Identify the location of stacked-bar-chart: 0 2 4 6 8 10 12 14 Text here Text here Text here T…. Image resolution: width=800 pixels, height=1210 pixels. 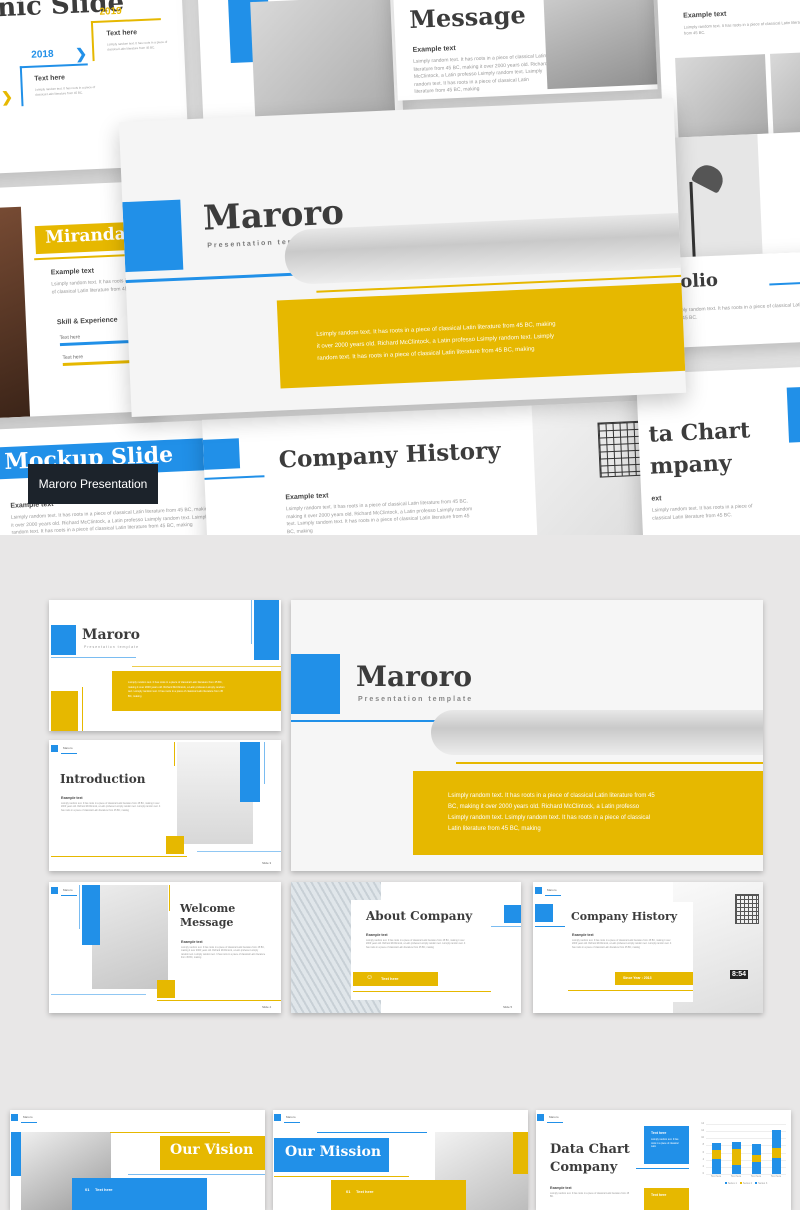
(741, 1153).